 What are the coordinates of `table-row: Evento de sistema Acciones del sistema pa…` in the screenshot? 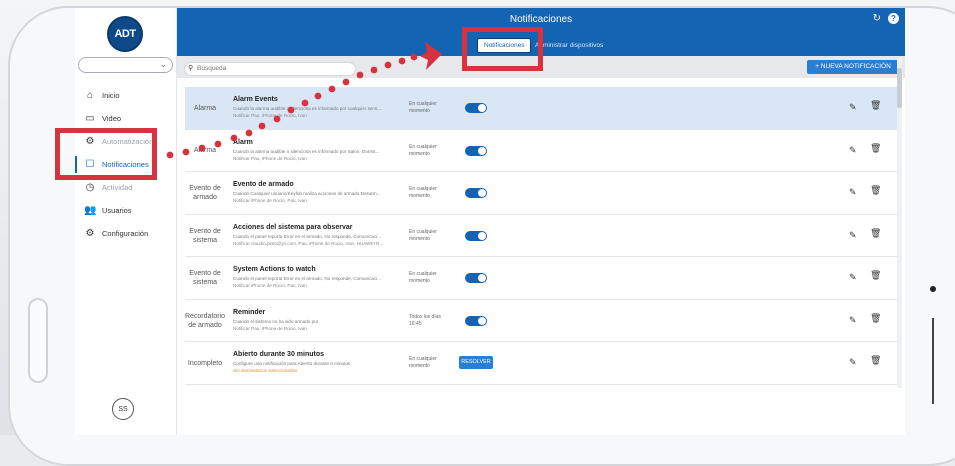 It's located at (541, 235).